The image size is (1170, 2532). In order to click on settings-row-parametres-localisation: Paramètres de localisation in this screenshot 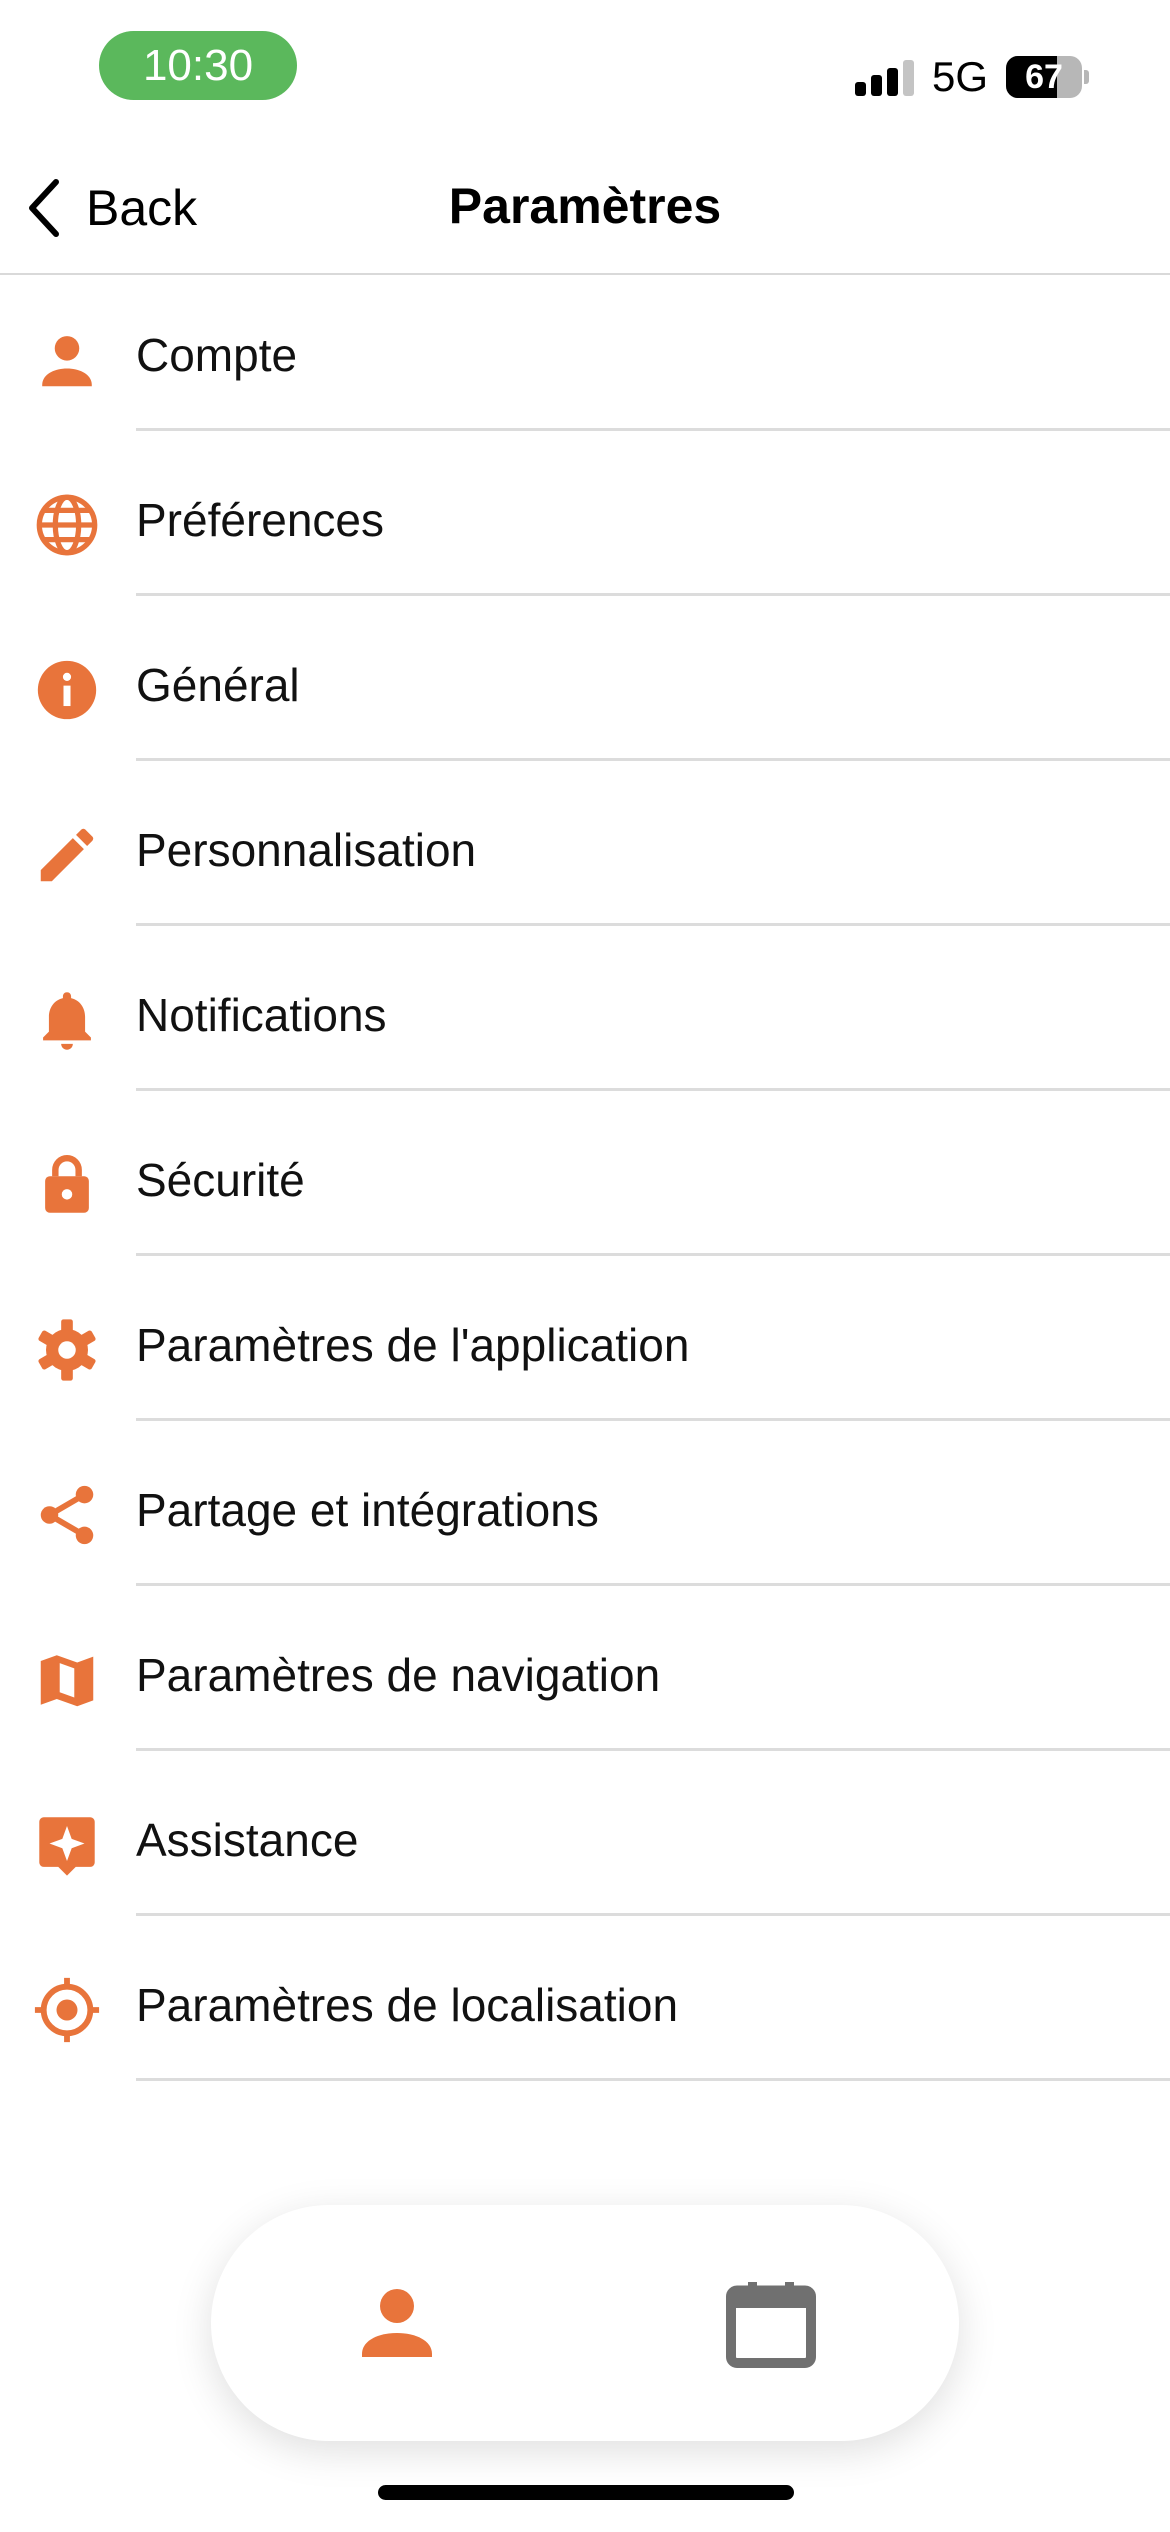, I will do `click(585, 2007)`.